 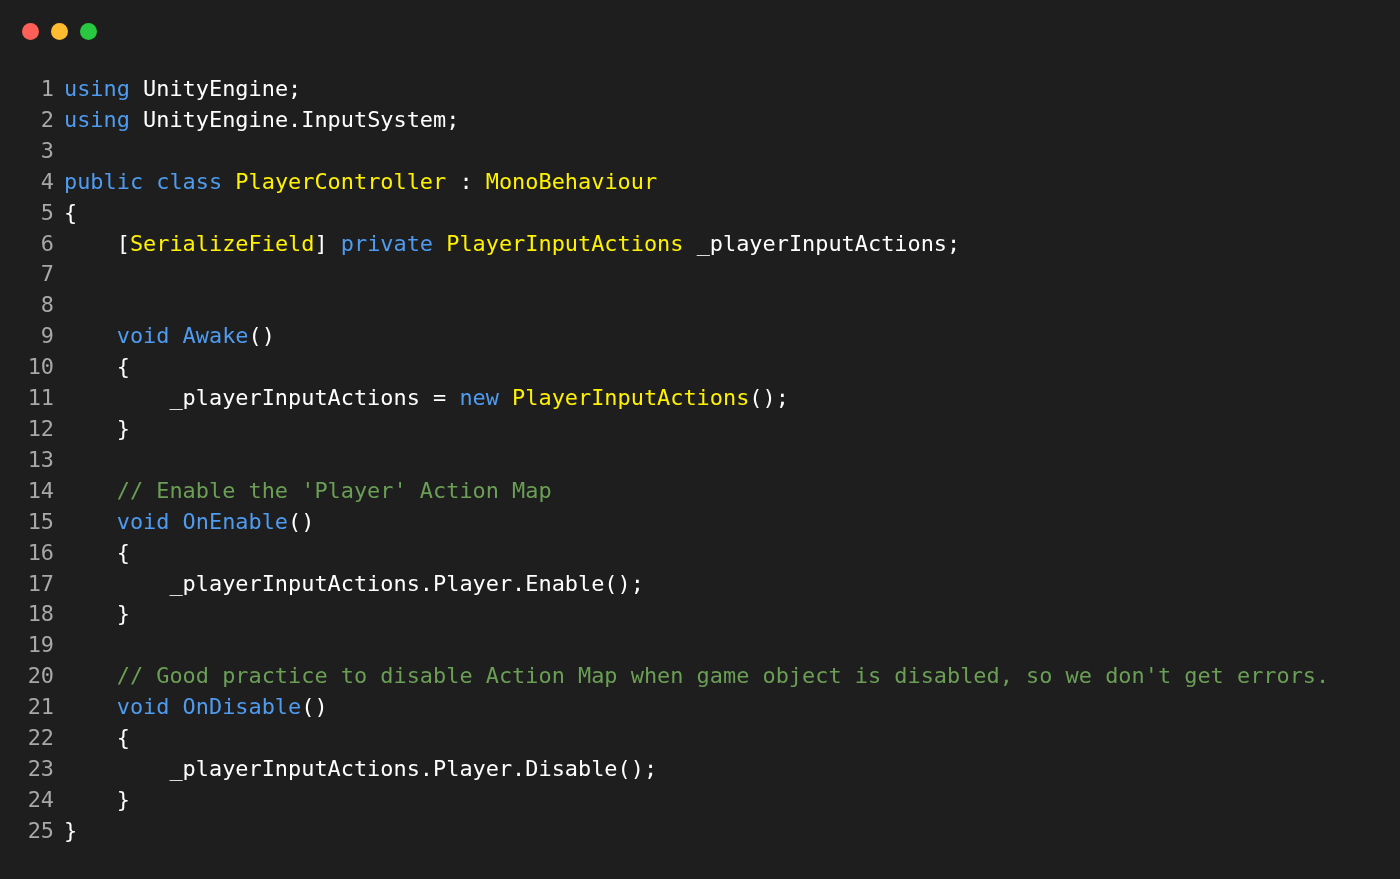 What do you see at coordinates (413, 768) in the screenshot?
I see `code-line: _playerInputActions.Player.Disable();` at bounding box center [413, 768].